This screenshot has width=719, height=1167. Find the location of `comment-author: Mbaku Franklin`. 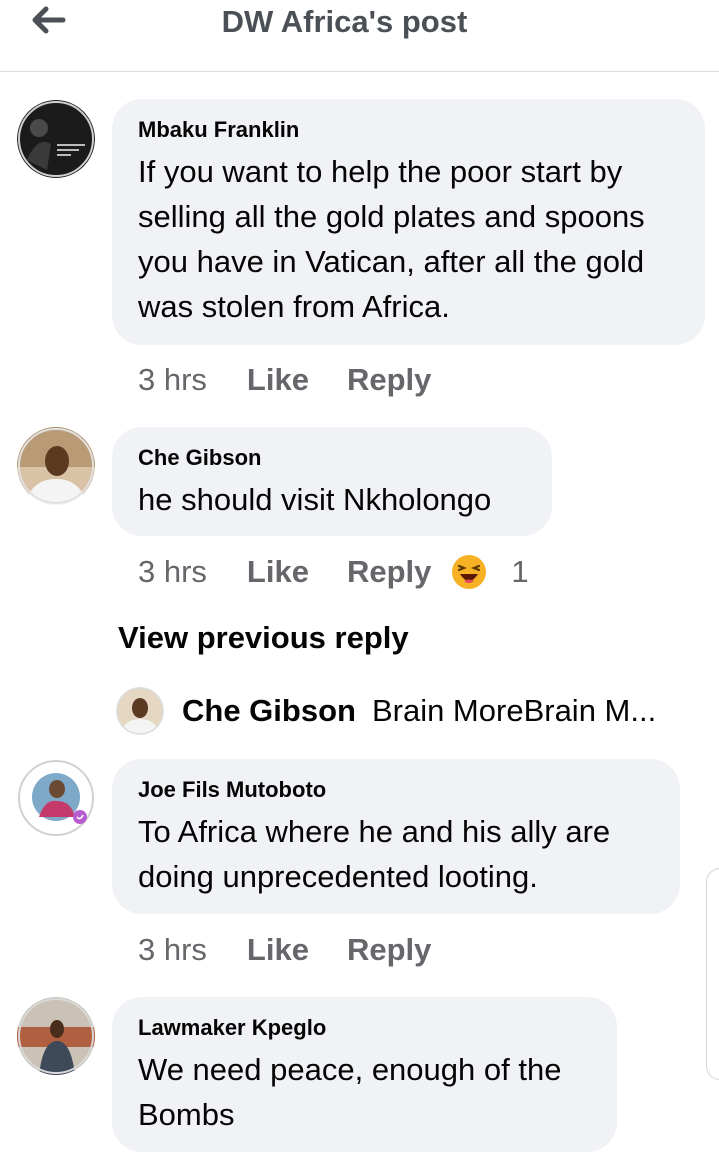

comment-author: Mbaku Franklin is located at coordinates (408, 130).